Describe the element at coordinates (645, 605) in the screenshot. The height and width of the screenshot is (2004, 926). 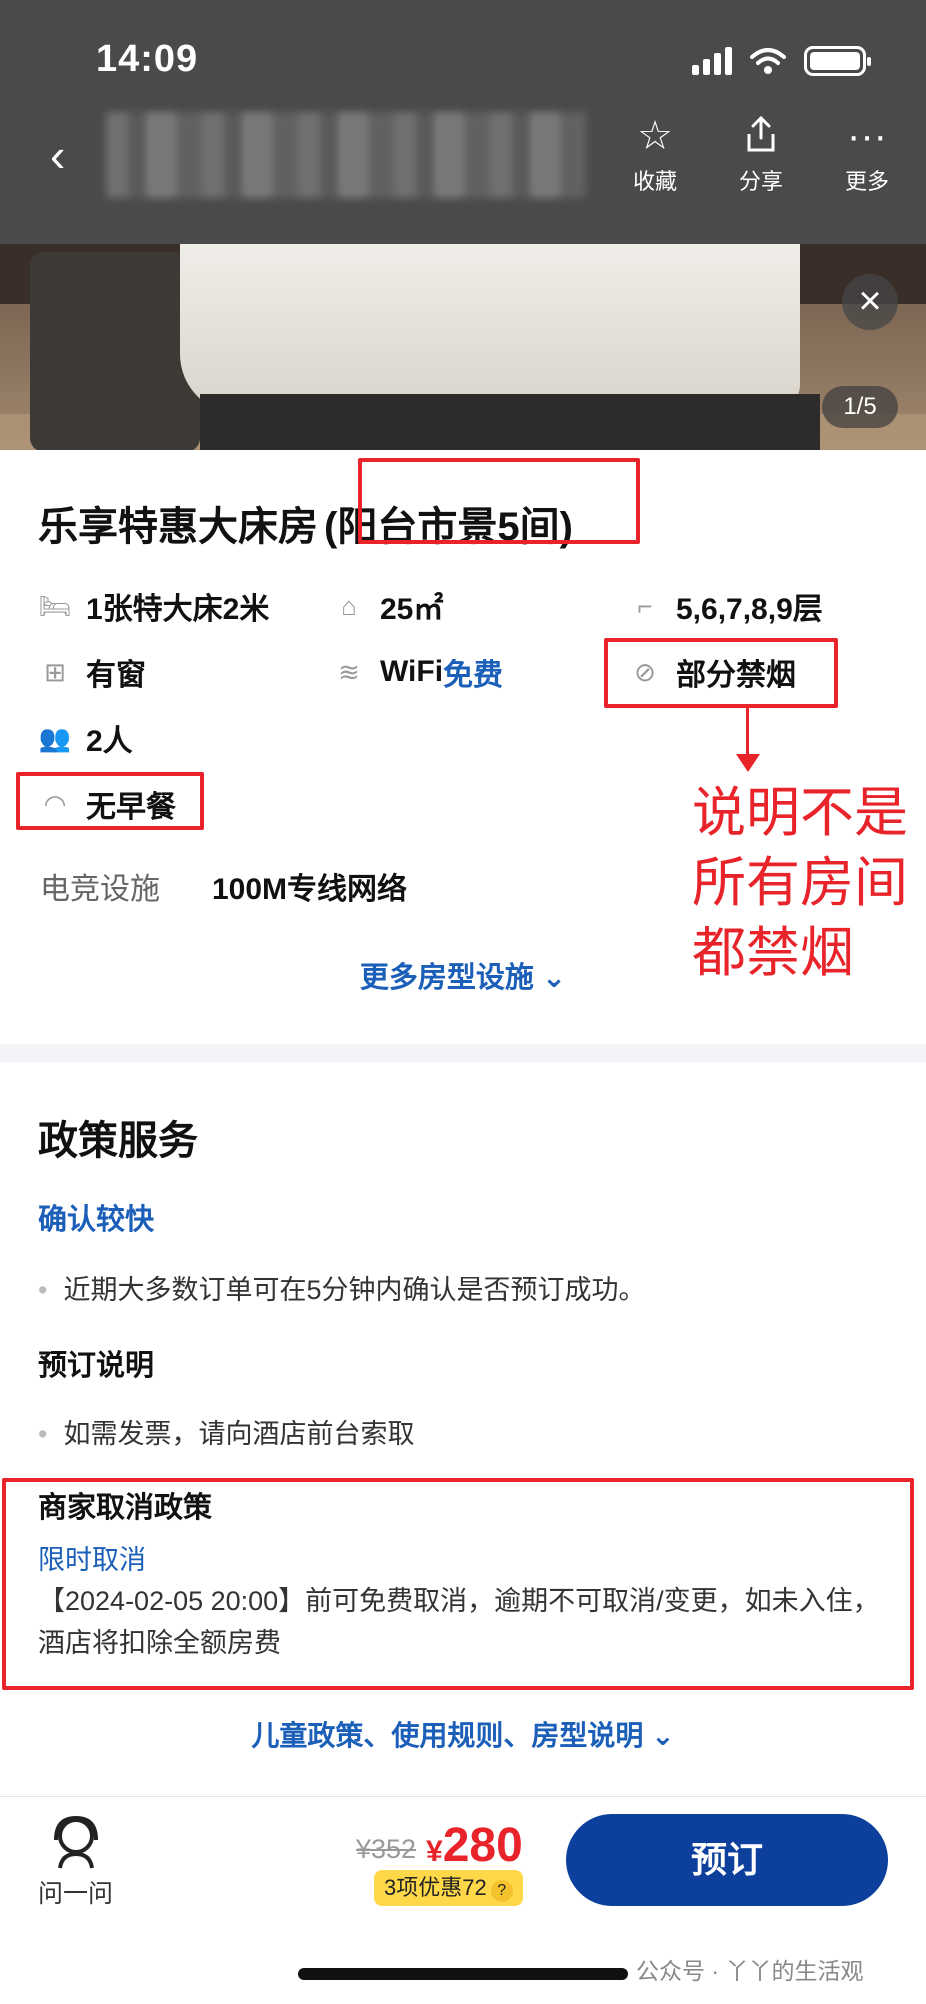
I see `stairs-icon: ⌐` at that location.